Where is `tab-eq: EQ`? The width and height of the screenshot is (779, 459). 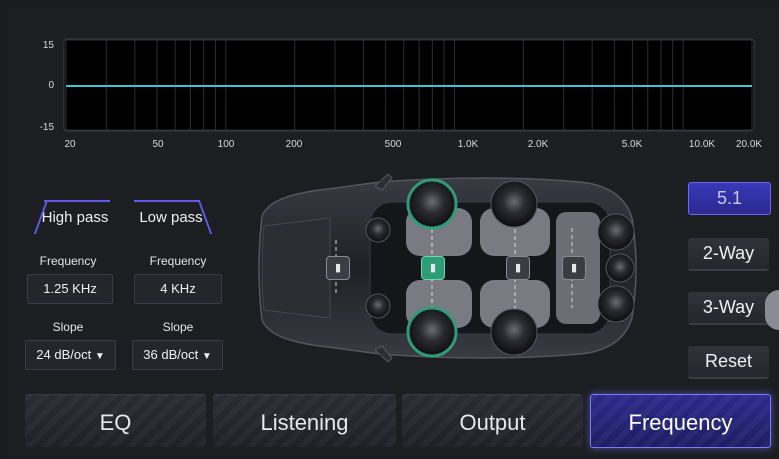 tab-eq: EQ is located at coordinates (115, 420).